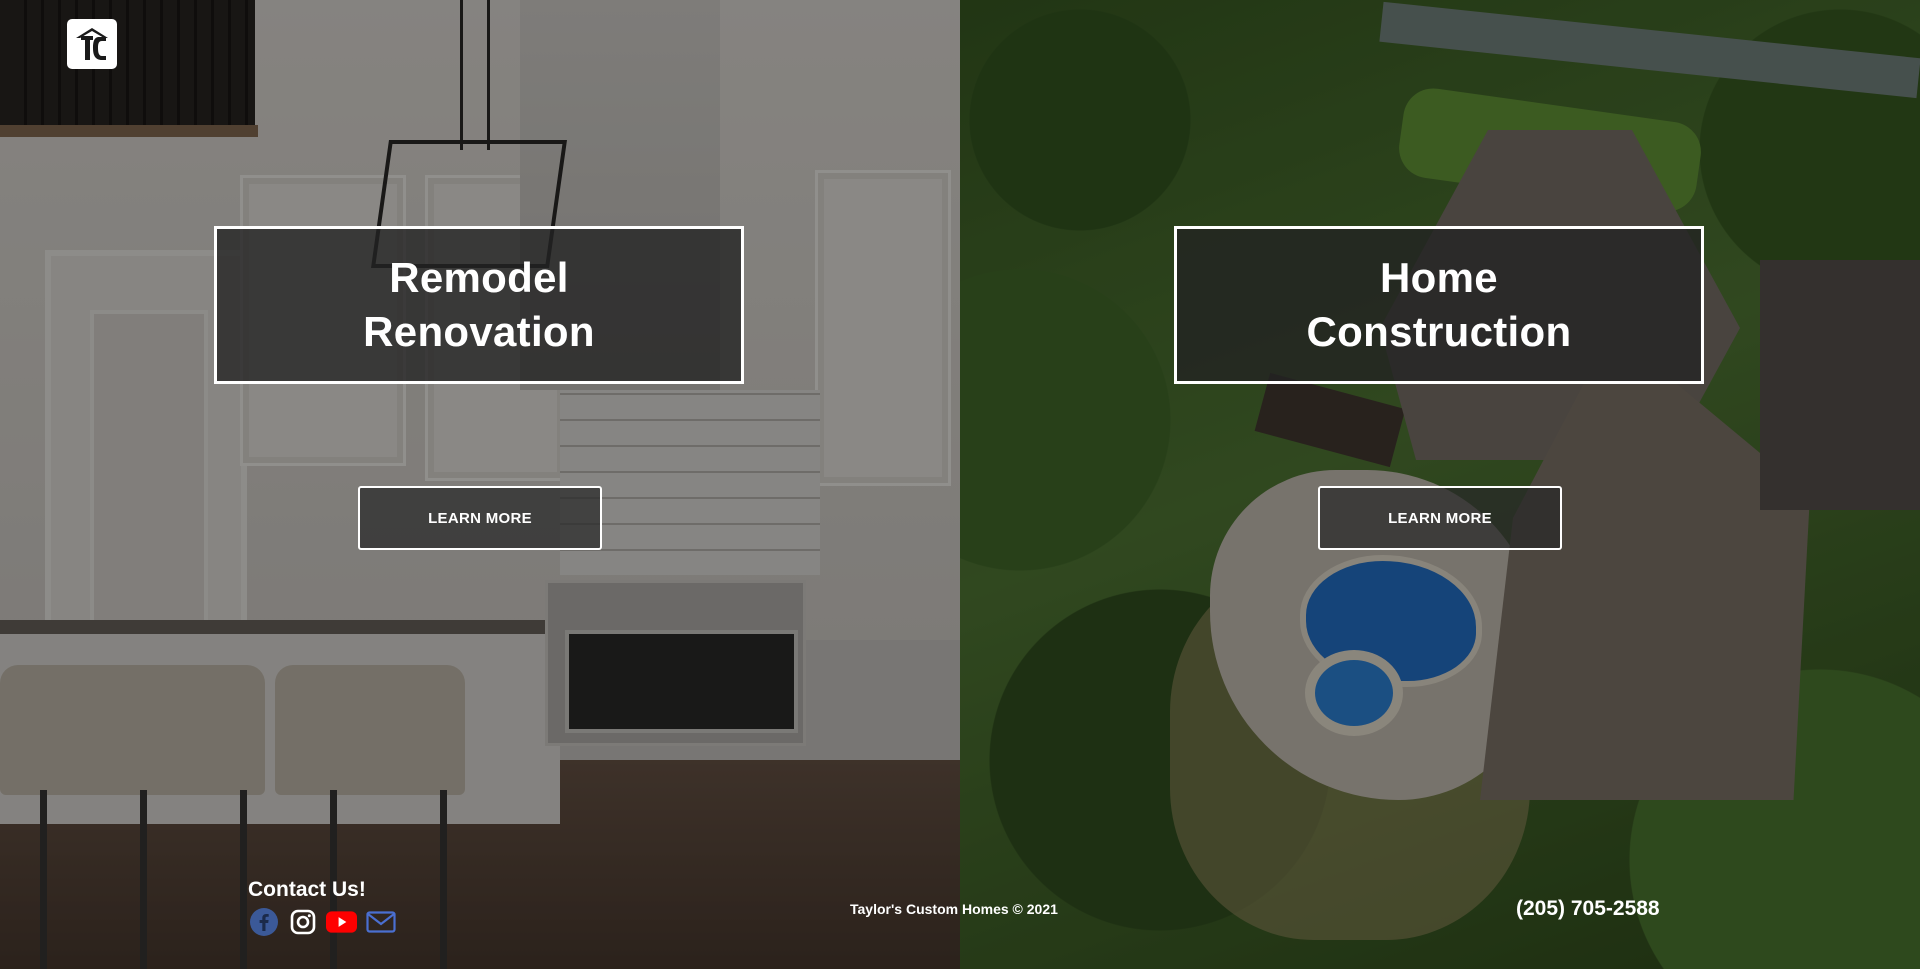 The width and height of the screenshot is (1920, 969). Describe the element at coordinates (1588, 909) in the screenshot. I see `phone-link: (205) 705-2588` at that location.